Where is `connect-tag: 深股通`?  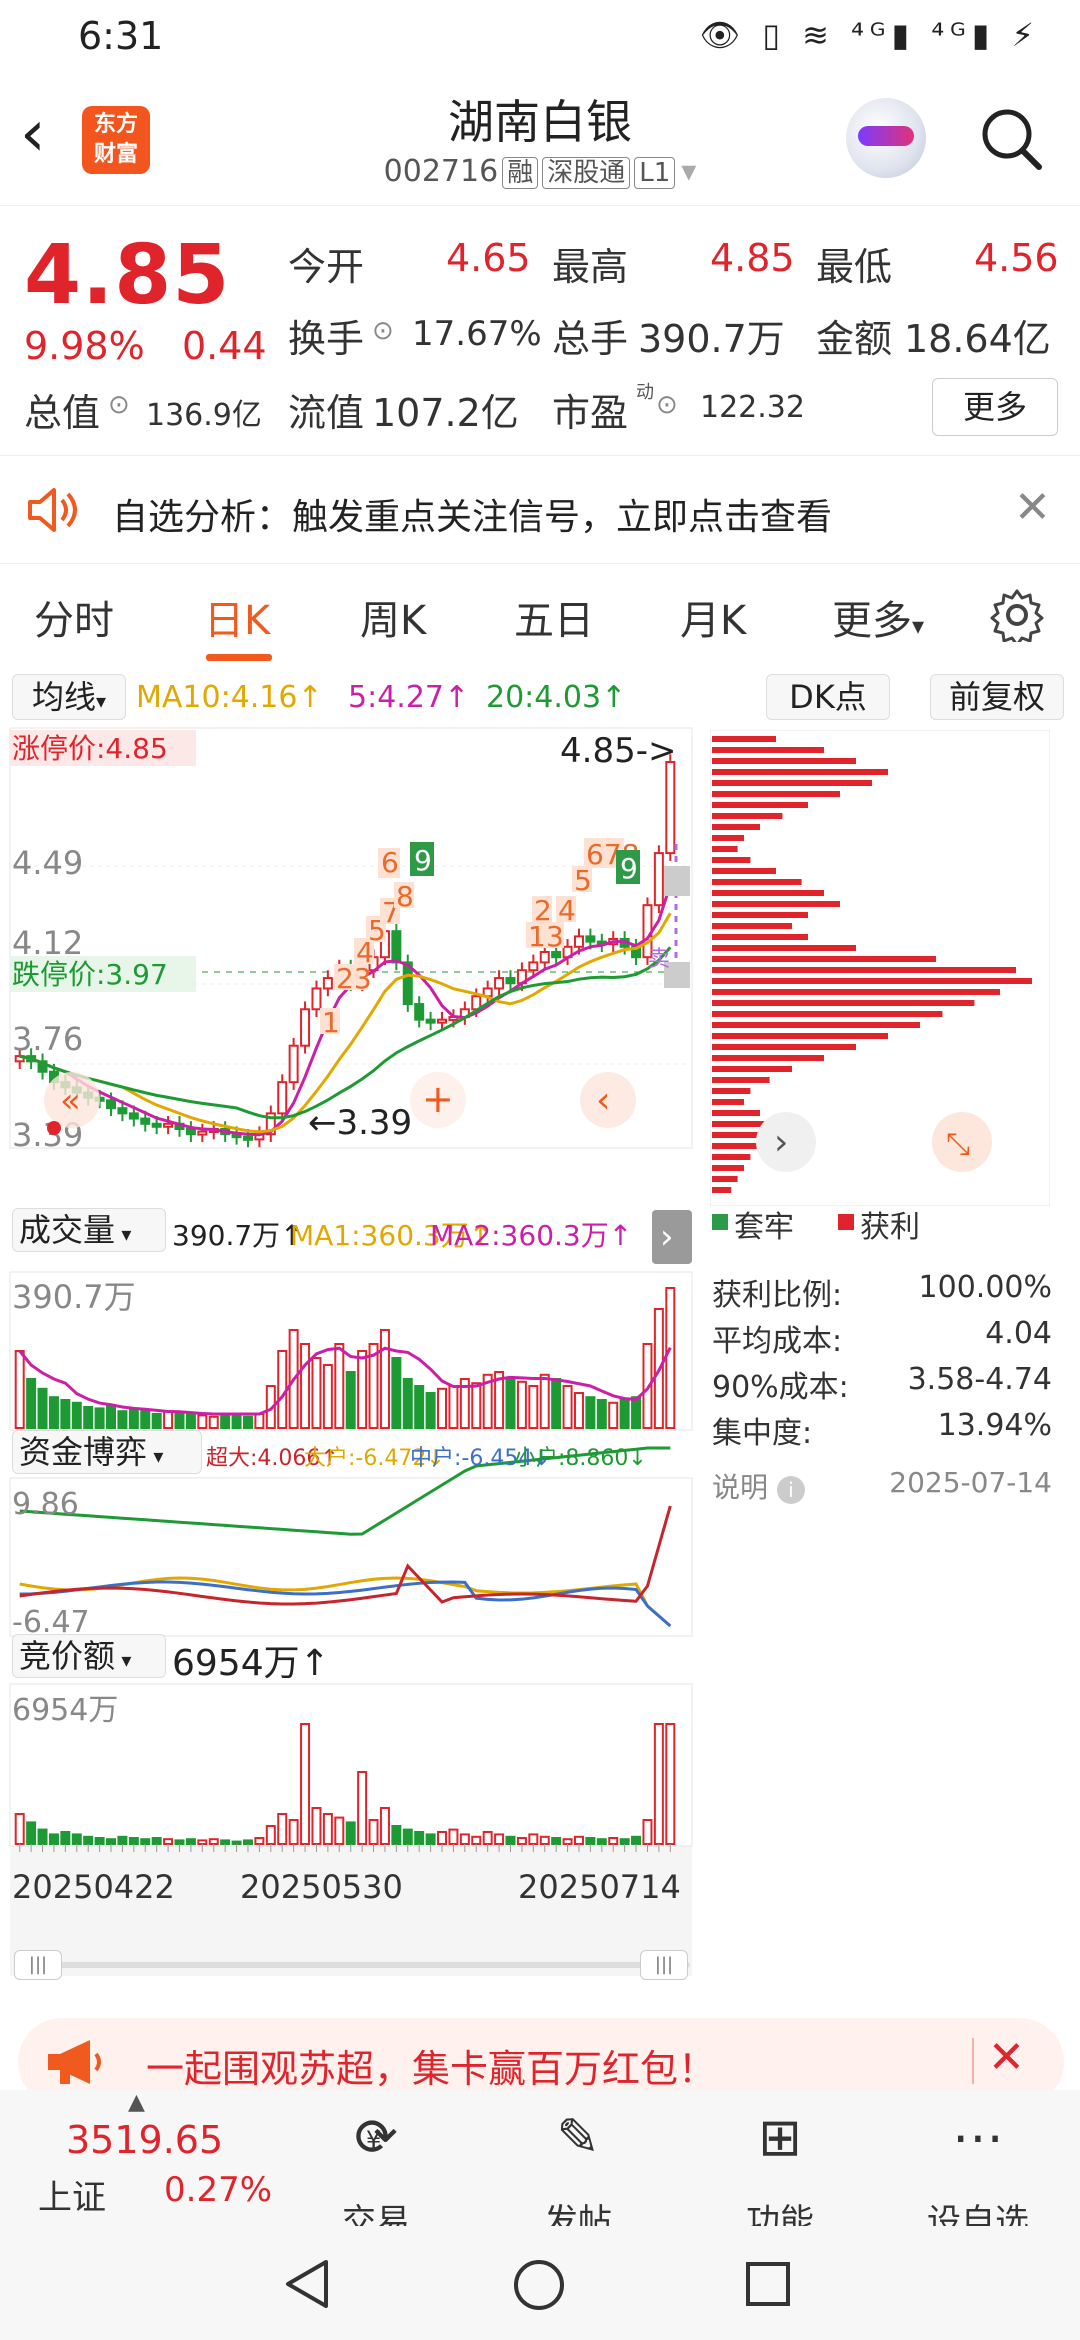
connect-tag: 深股通 is located at coordinates (586, 173).